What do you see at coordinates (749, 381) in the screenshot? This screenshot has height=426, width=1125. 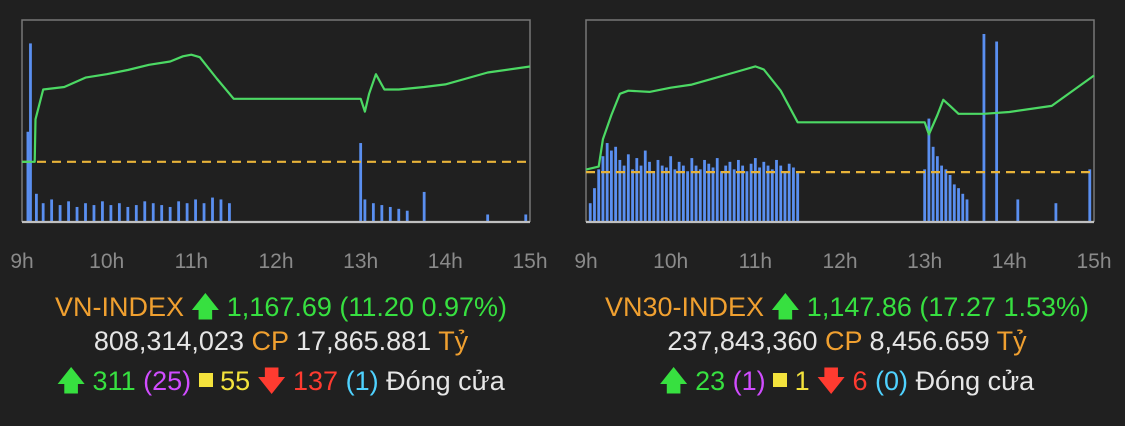 I see `ceiling-count: (1)` at bounding box center [749, 381].